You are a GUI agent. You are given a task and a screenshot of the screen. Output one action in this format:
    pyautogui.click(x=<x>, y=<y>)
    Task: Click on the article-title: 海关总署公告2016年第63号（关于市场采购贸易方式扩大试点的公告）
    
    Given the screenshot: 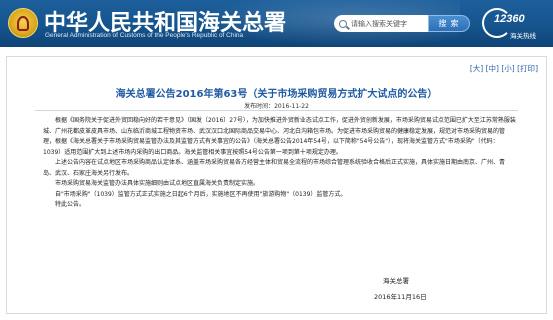 What is the action you would take?
    pyautogui.click(x=276, y=94)
    